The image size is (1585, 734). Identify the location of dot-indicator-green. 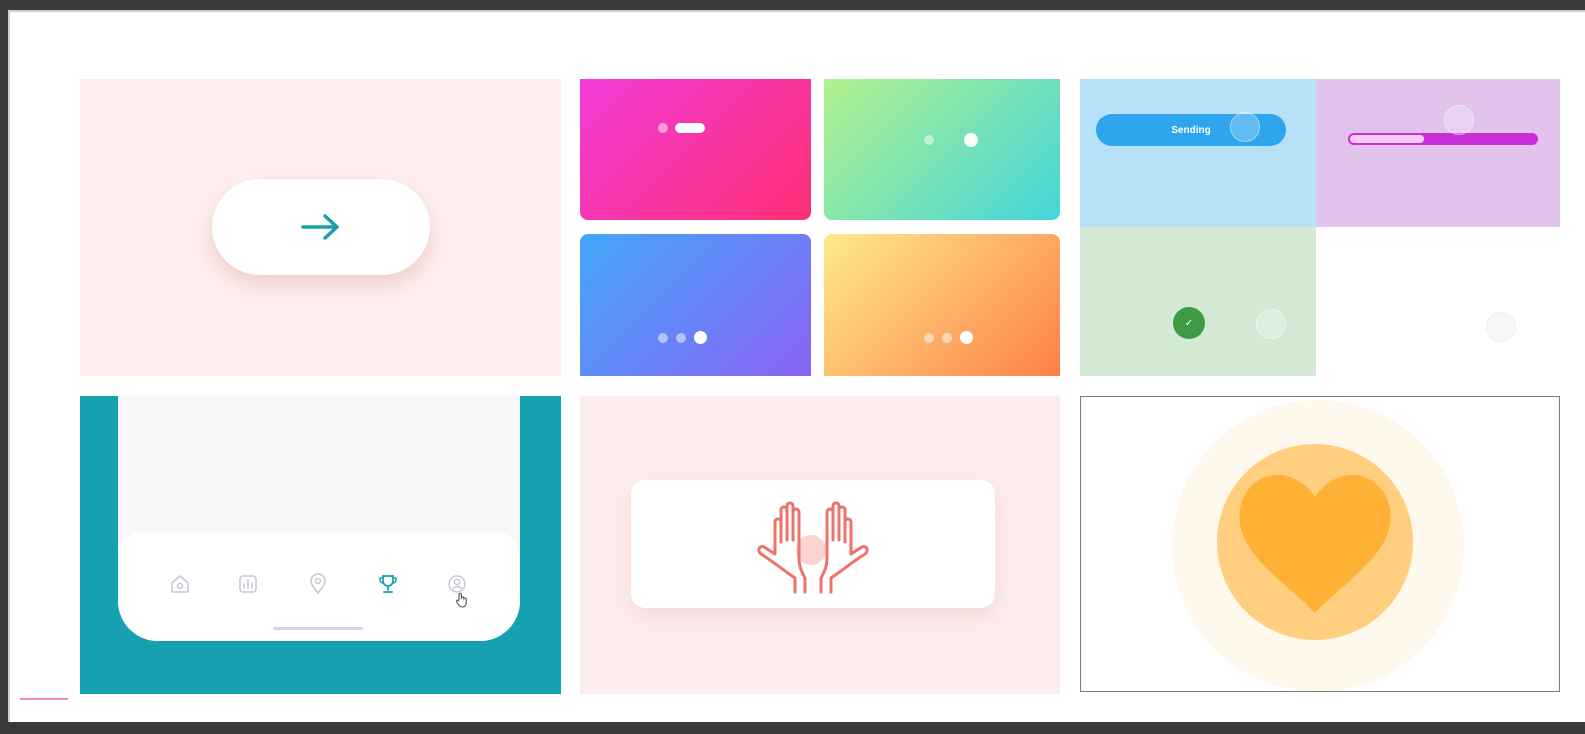
(942, 149).